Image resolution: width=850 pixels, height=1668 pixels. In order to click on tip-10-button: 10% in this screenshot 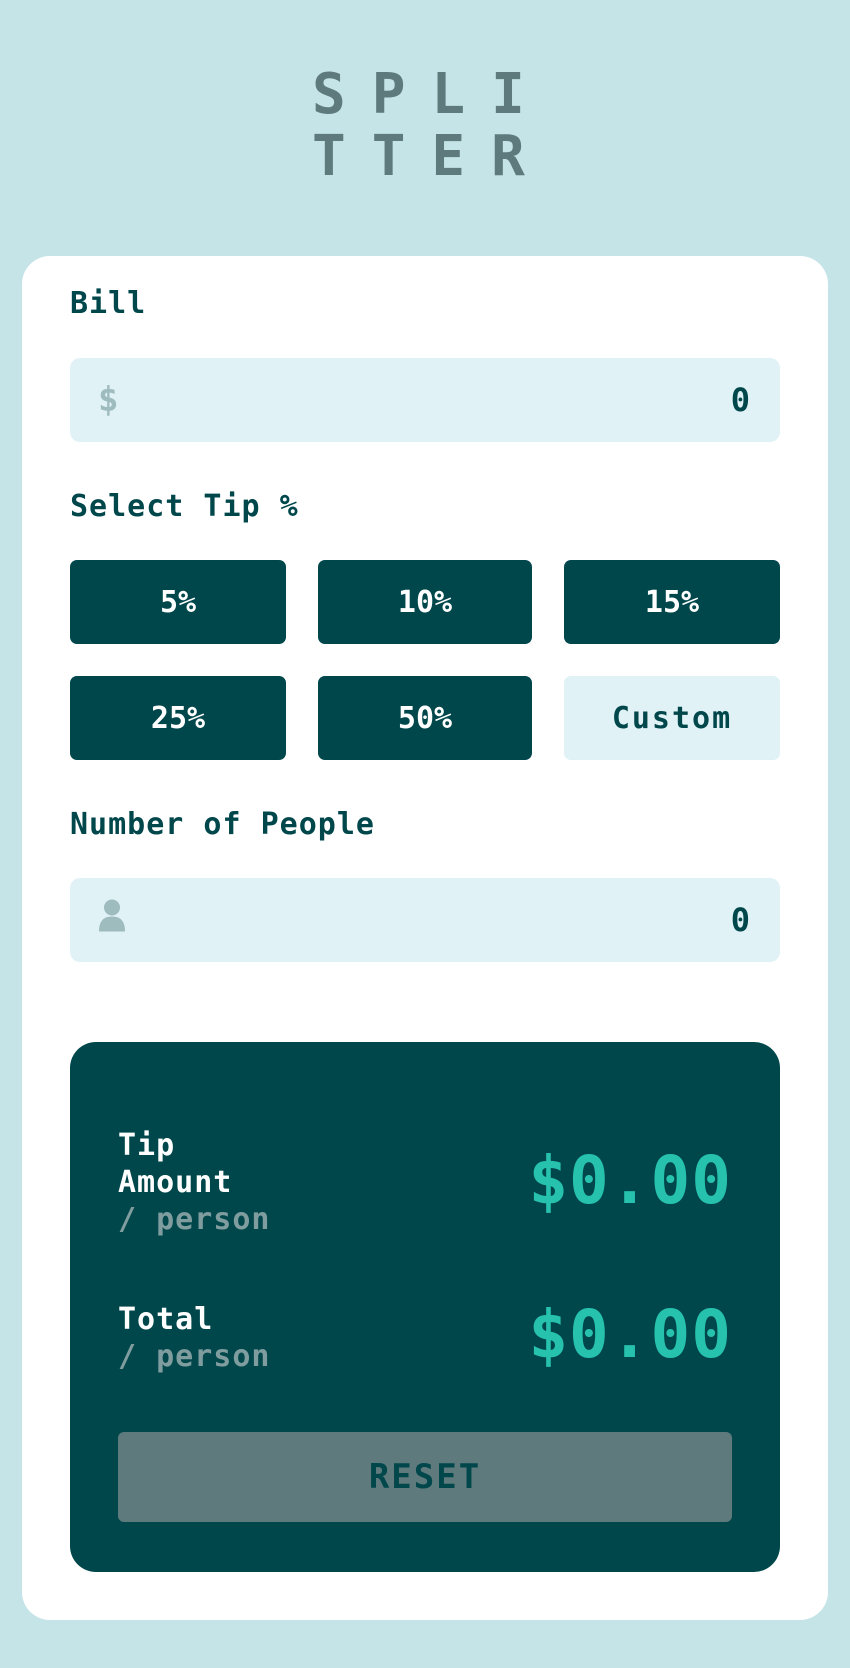, I will do `click(425, 602)`.